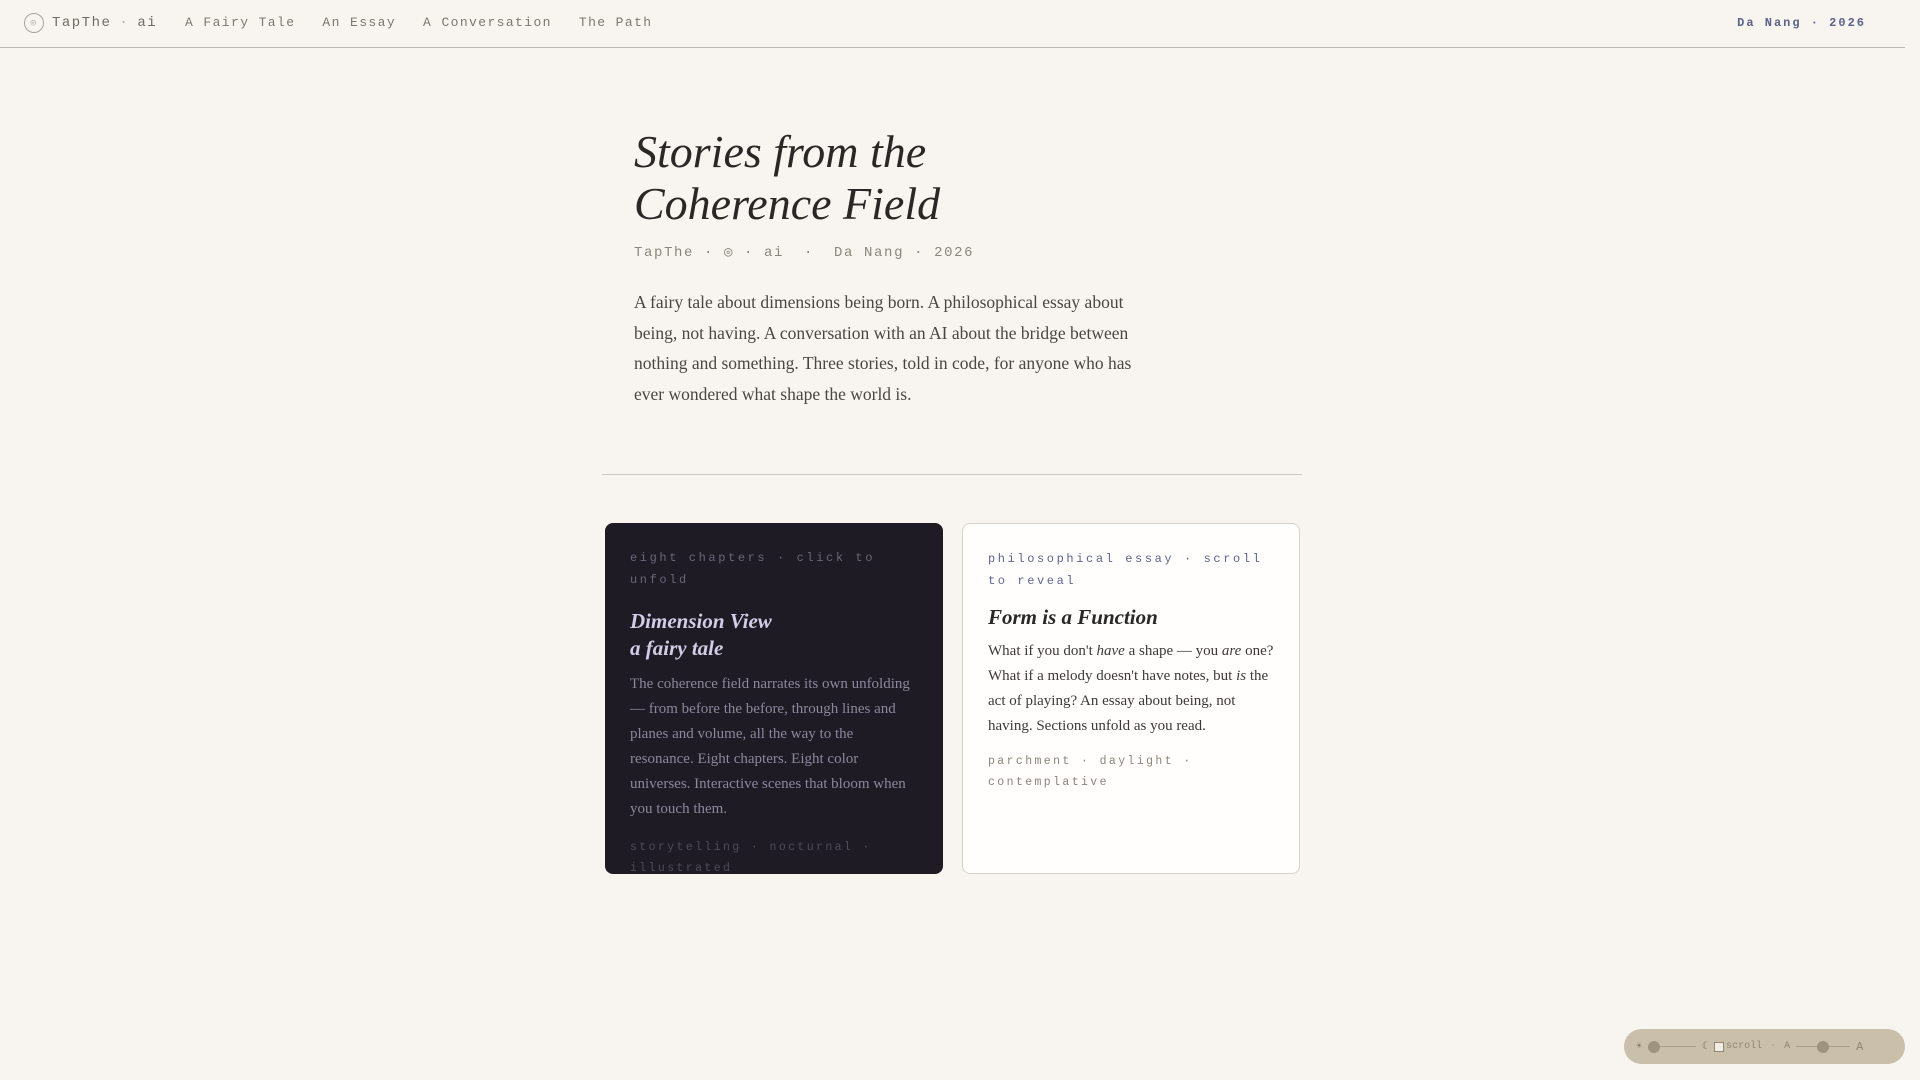 This screenshot has height=1080, width=1920. I want to click on nav-the-path: The Path, so click(616, 22).